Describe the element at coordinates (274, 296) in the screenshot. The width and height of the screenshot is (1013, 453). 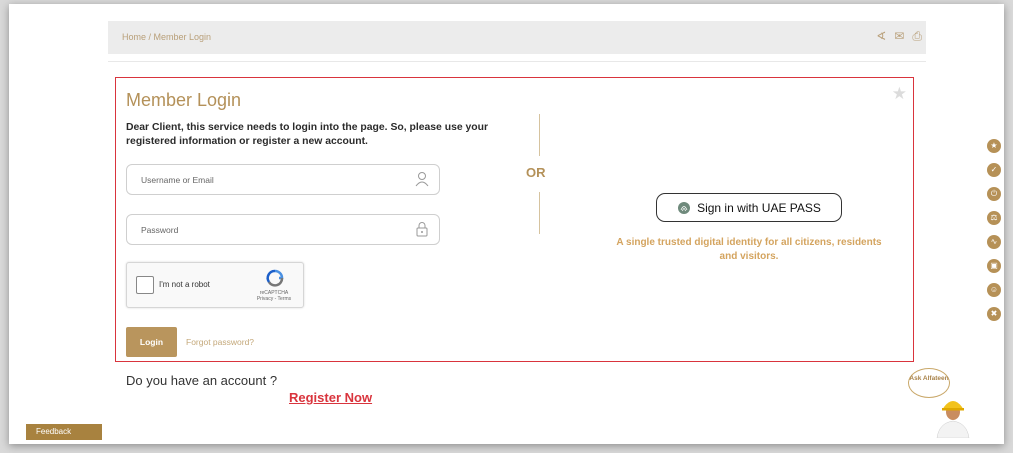
I see `recaptcha-brand: reCAPTCHA Privacy - Terms` at that location.